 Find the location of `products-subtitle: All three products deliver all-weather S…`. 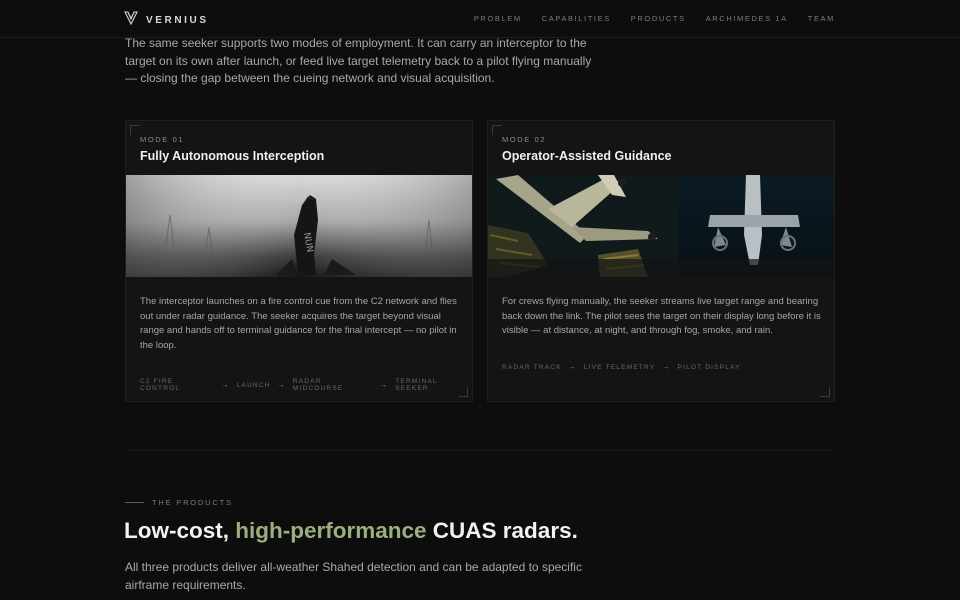

products-subtitle: All three products deliver all-weather S… is located at coordinates (353, 576).